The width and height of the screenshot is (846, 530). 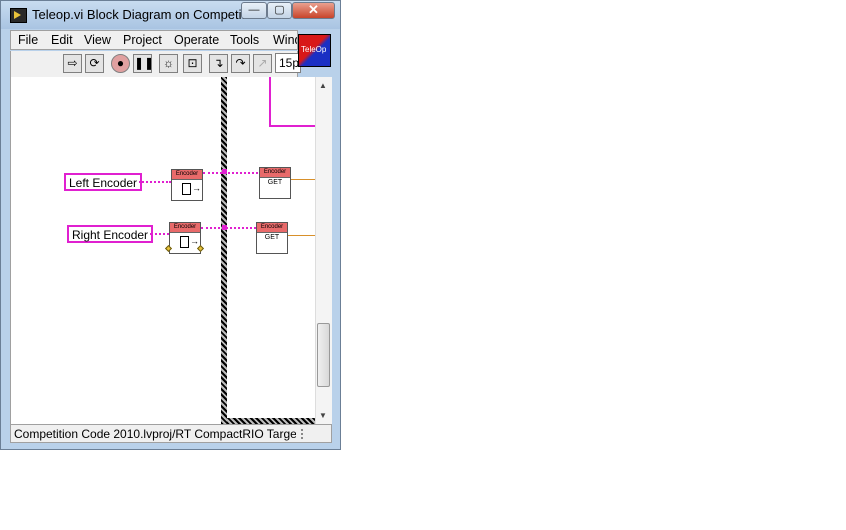 I want to click on structure-frame-left-edge, so click(x=224, y=250).